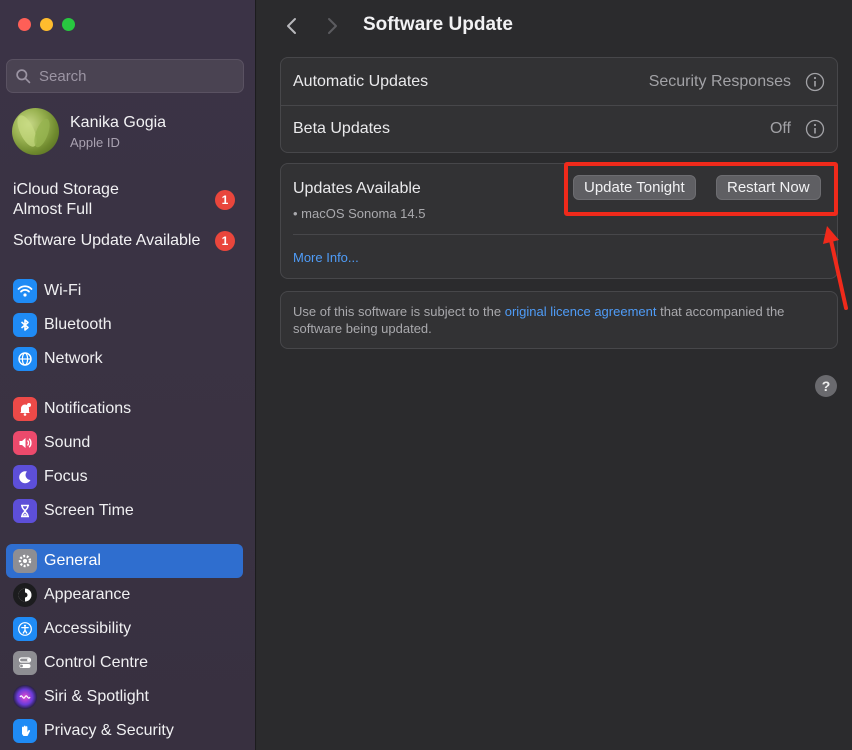 The height and width of the screenshot is (750, 852). Describe the element at coordinates (109, 730) in the screenshot. I see `sidebar-item-label: Privacy & Security` at that location.